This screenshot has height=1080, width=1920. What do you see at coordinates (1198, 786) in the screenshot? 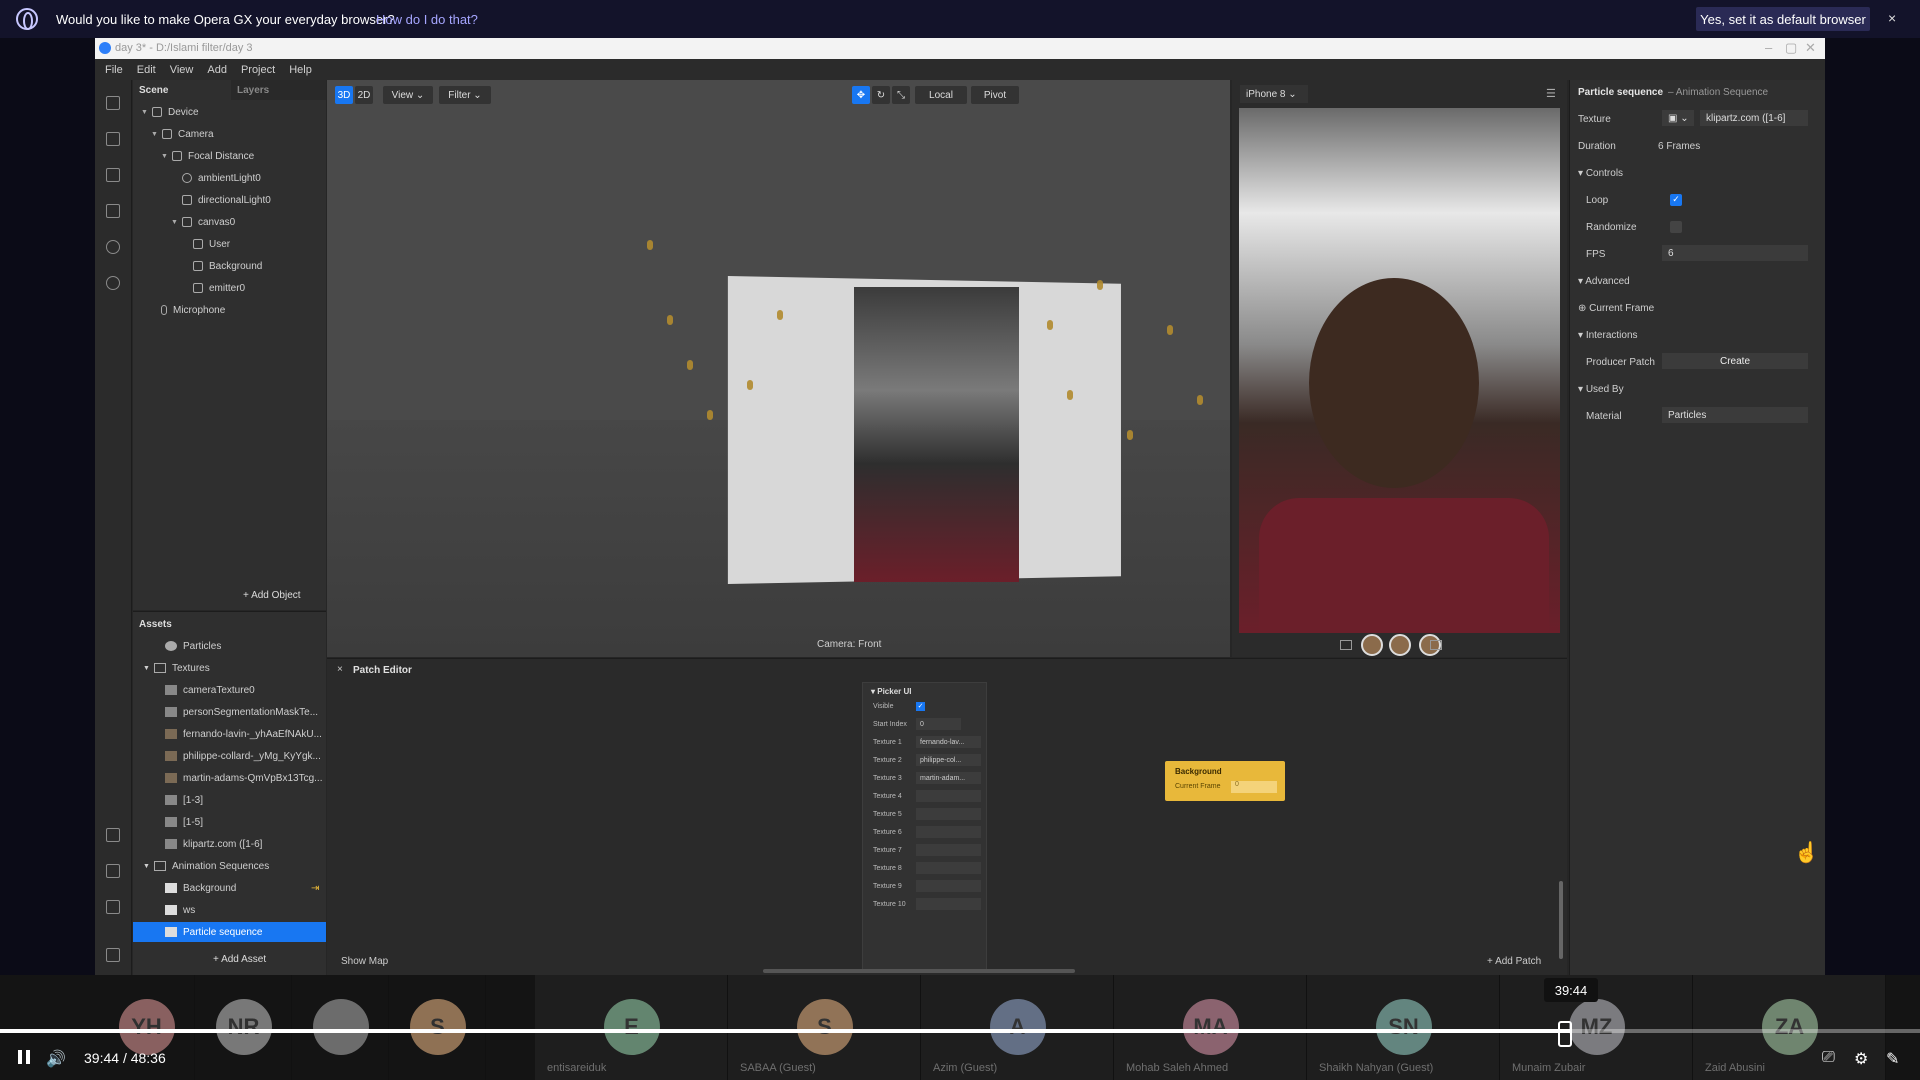
I see `current-frame-port: Current Frame` at bounding box center [1198, 786].